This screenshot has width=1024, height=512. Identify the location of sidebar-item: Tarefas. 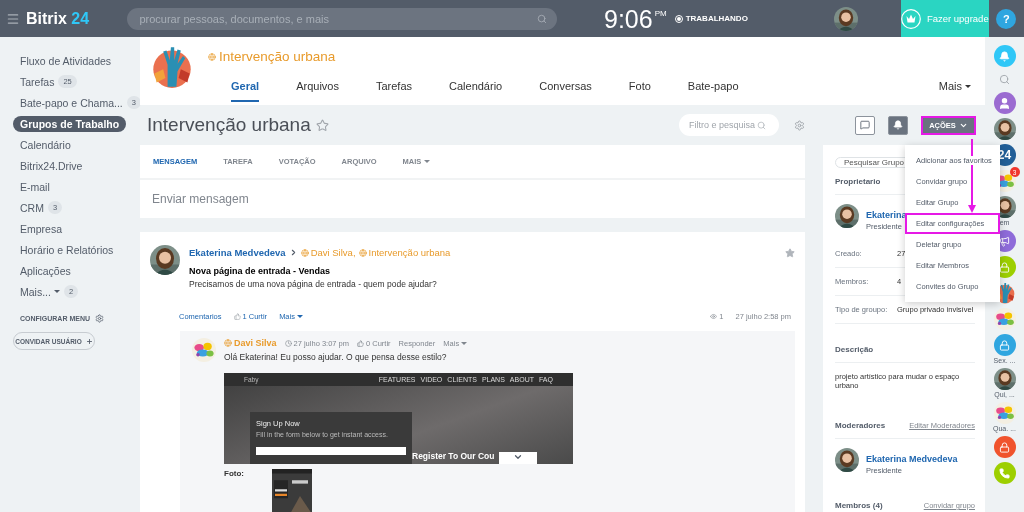
(37, 81).